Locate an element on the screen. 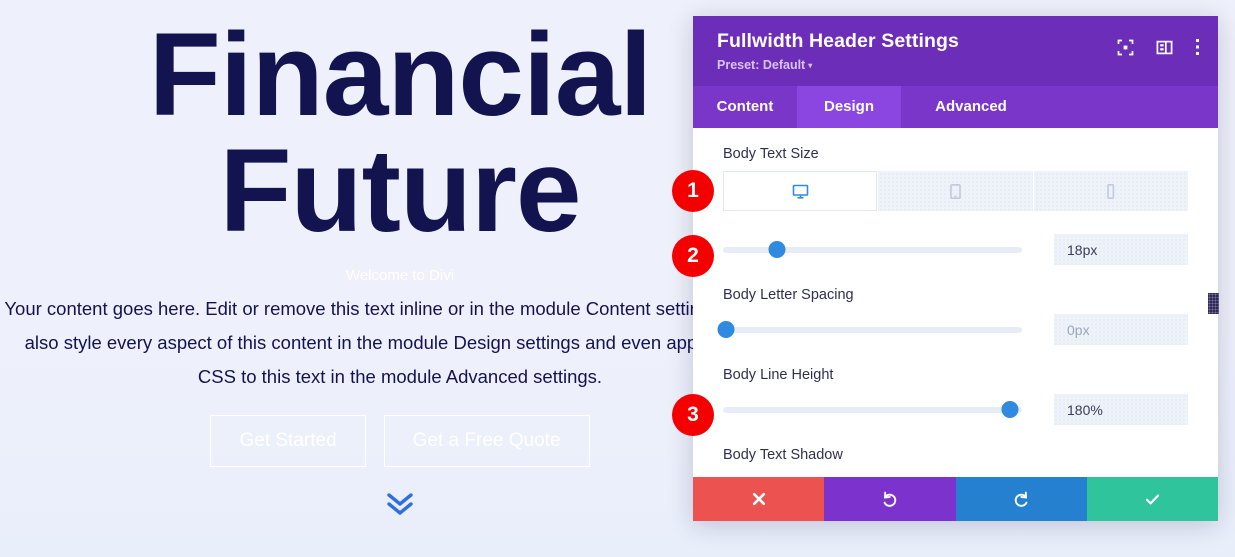 This screenshot has height=557, width=1235. modal-action-bar is located at coordinates (955, 499).